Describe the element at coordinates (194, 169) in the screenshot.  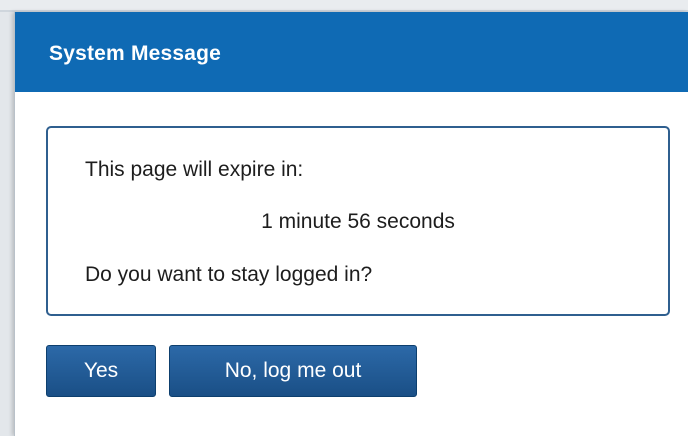
I see `expire-text: This page will expire in:` at that location.